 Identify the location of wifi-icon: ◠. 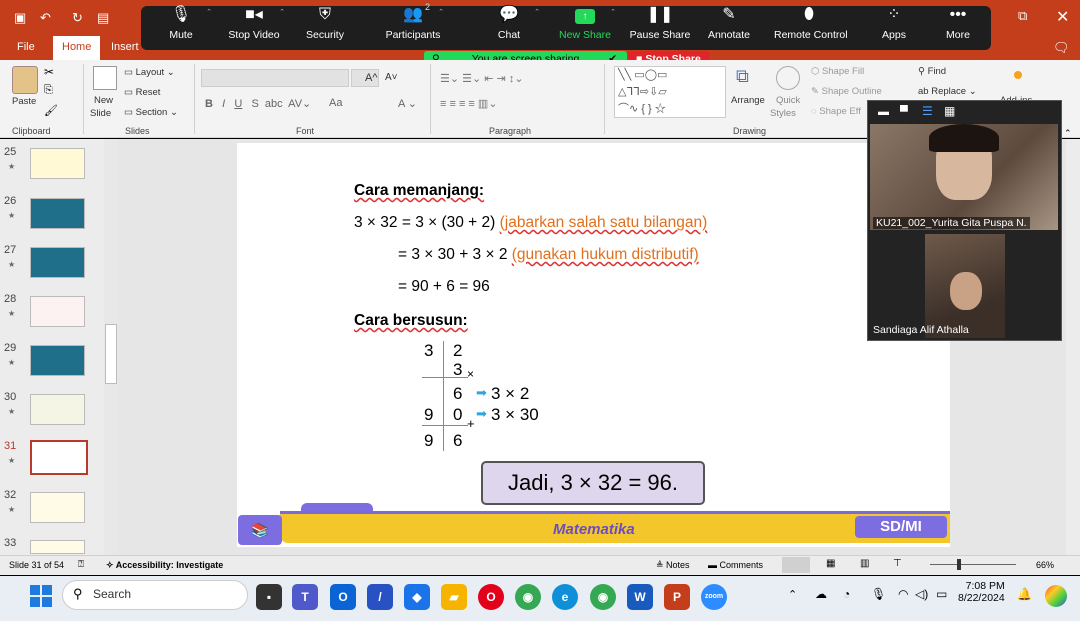
(903, 594).